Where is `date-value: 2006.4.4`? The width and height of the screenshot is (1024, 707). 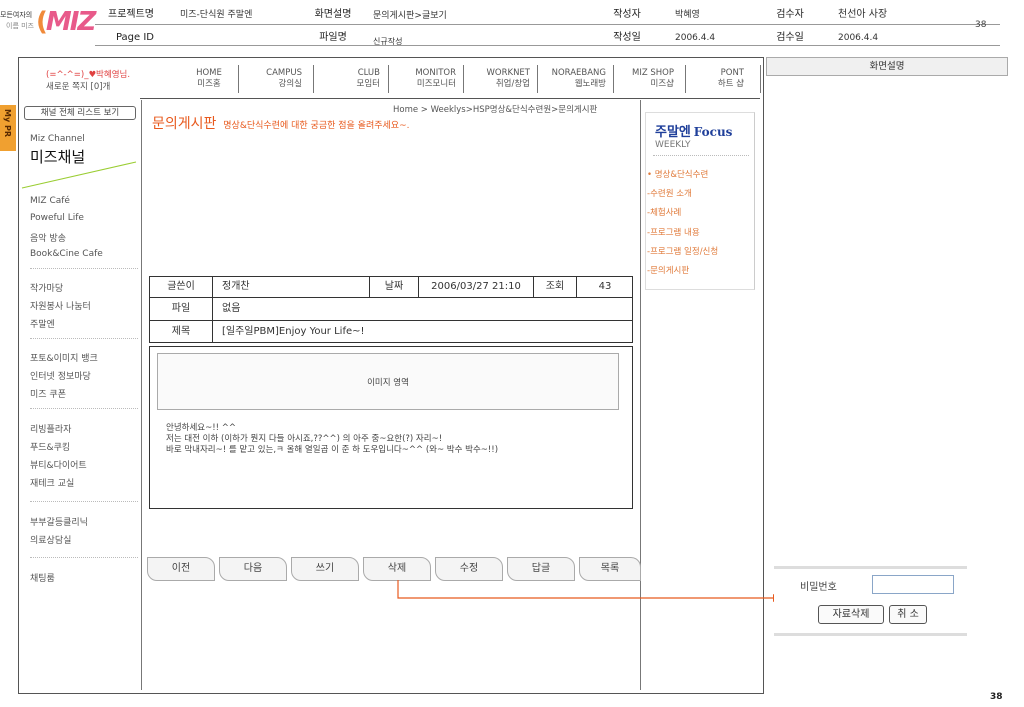
date-value: 2006.4.4 is located at coordinates (695, 38).